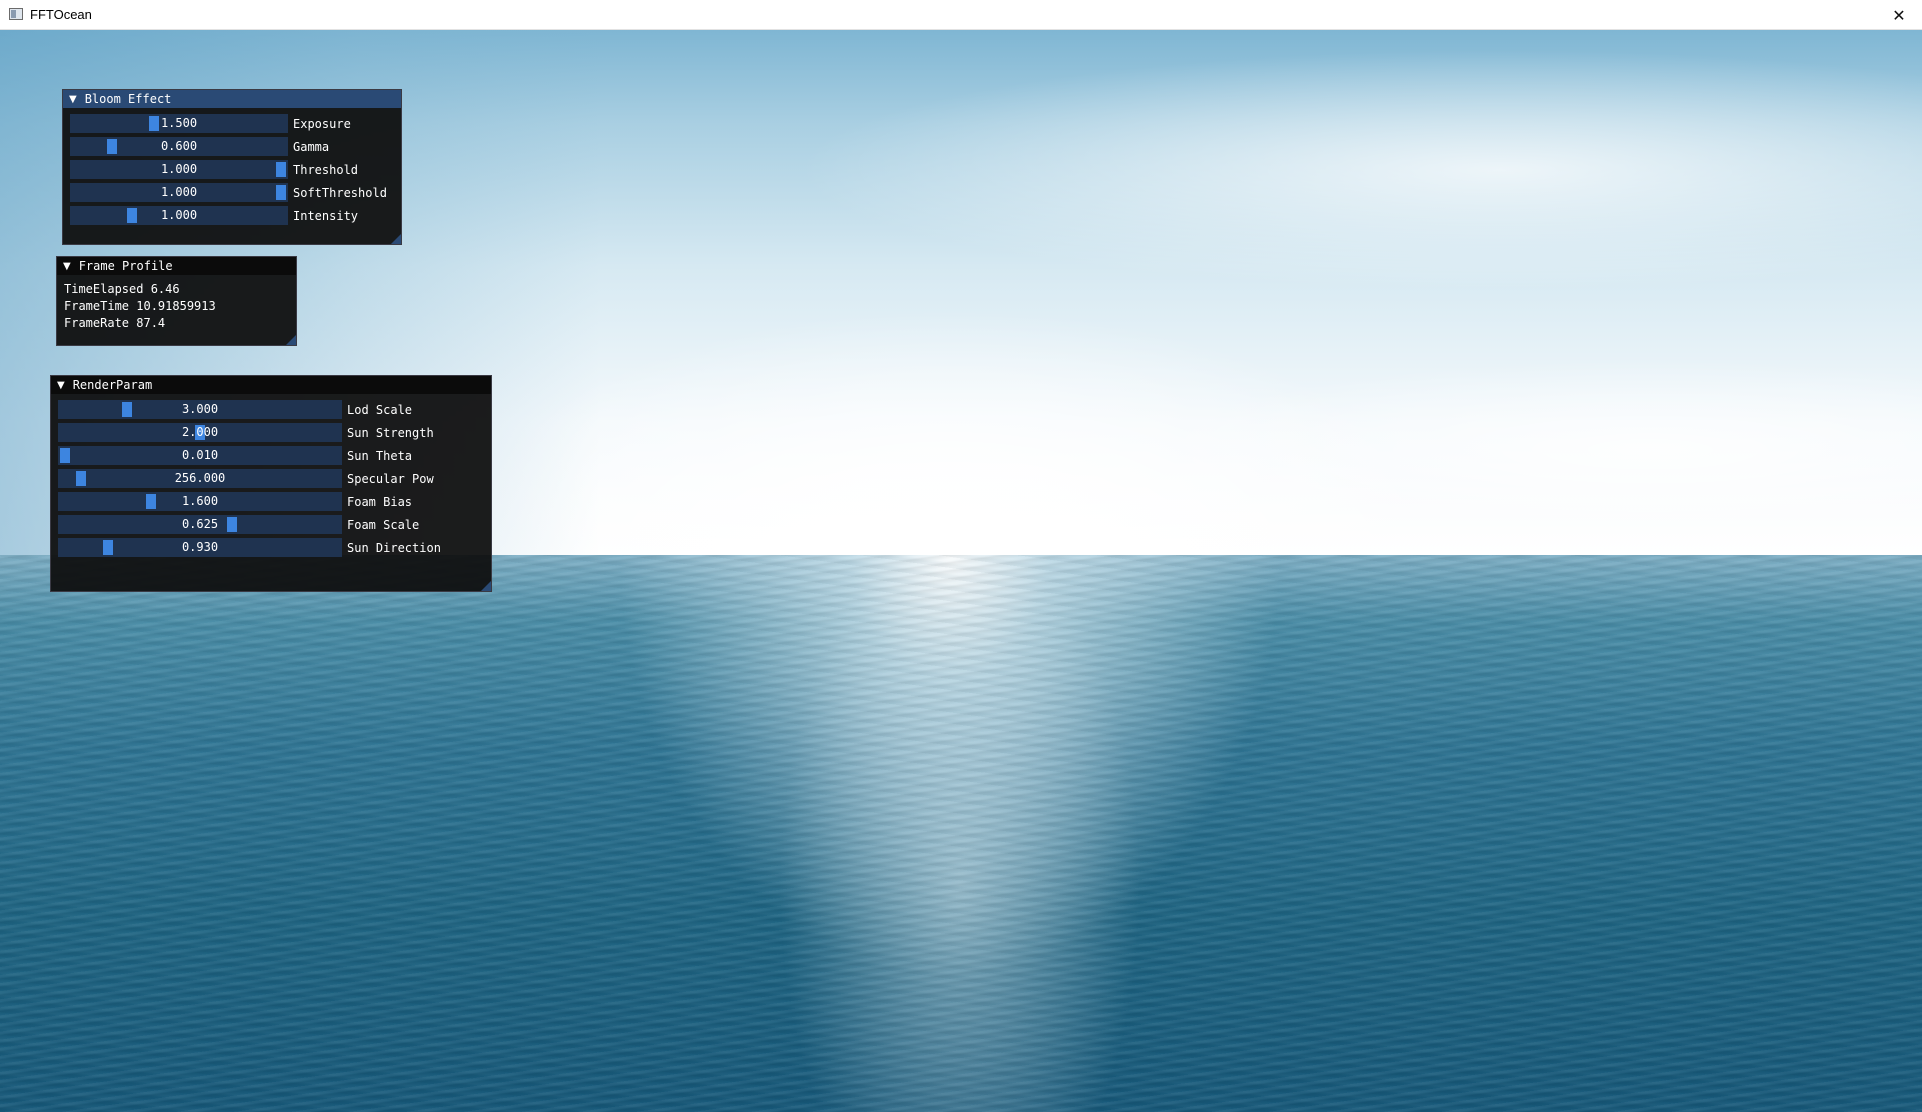 The image size is (1922, 1112). Describe the element at coordinates (380, 455) in the screenshot. I see `slider-label: Sun Theta` at that location.